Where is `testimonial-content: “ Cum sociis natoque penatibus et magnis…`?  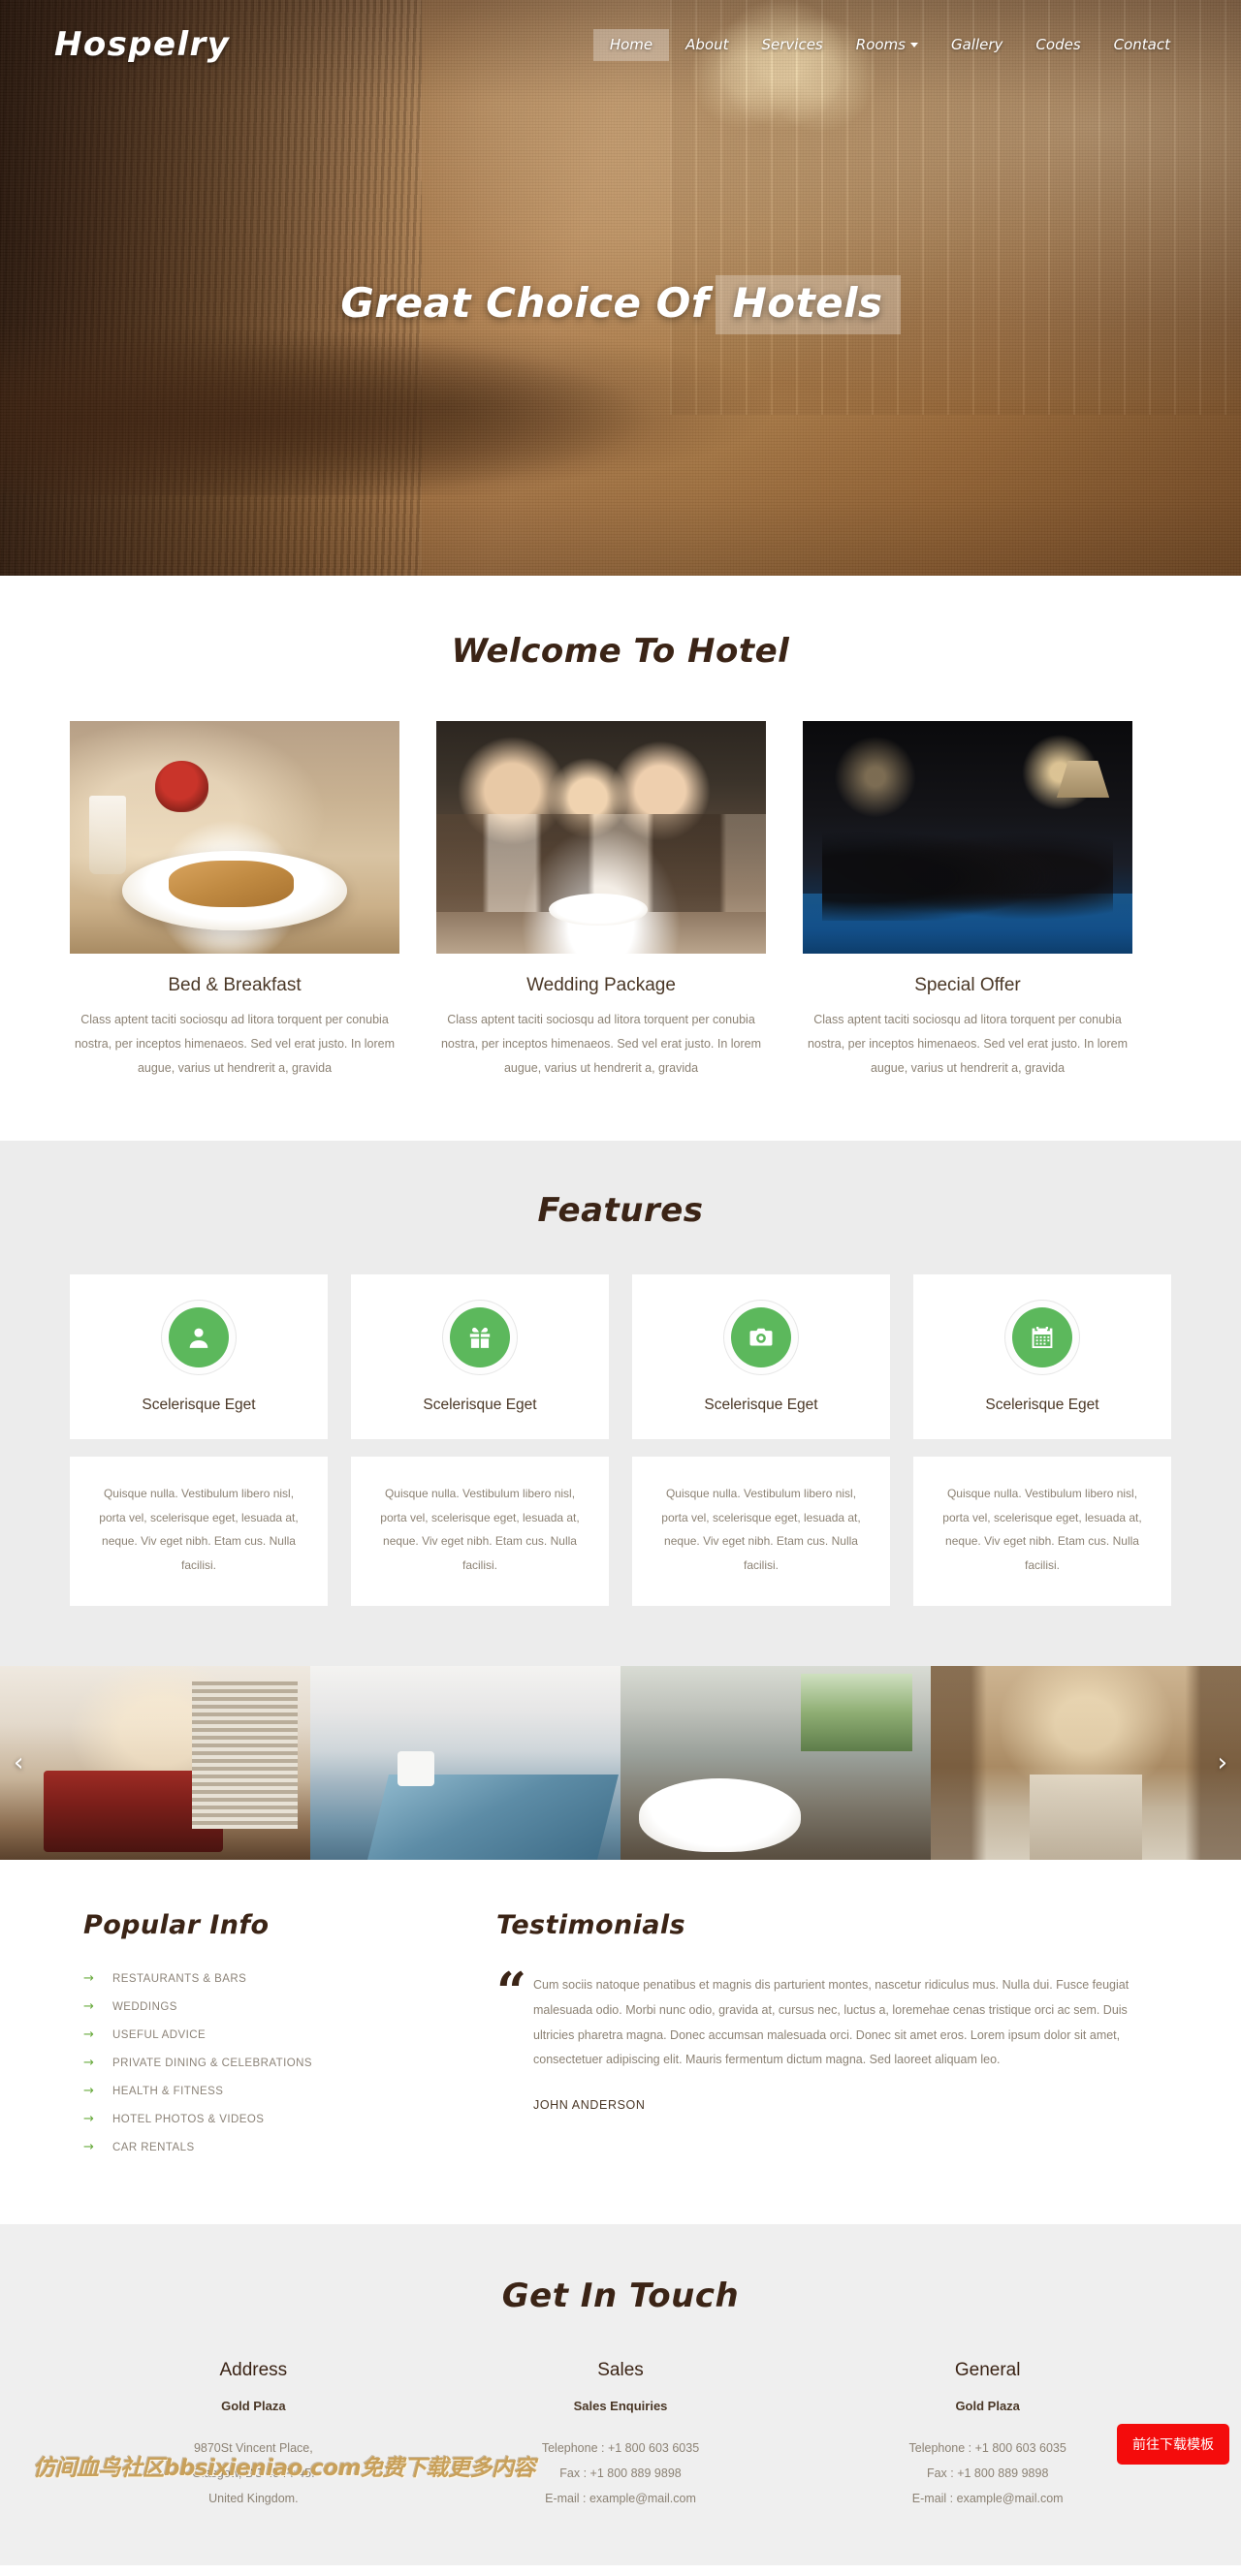
testimonial-content: “ Cum sociis natoque penatibus et magnis… is located at coordinates (833, 2019).